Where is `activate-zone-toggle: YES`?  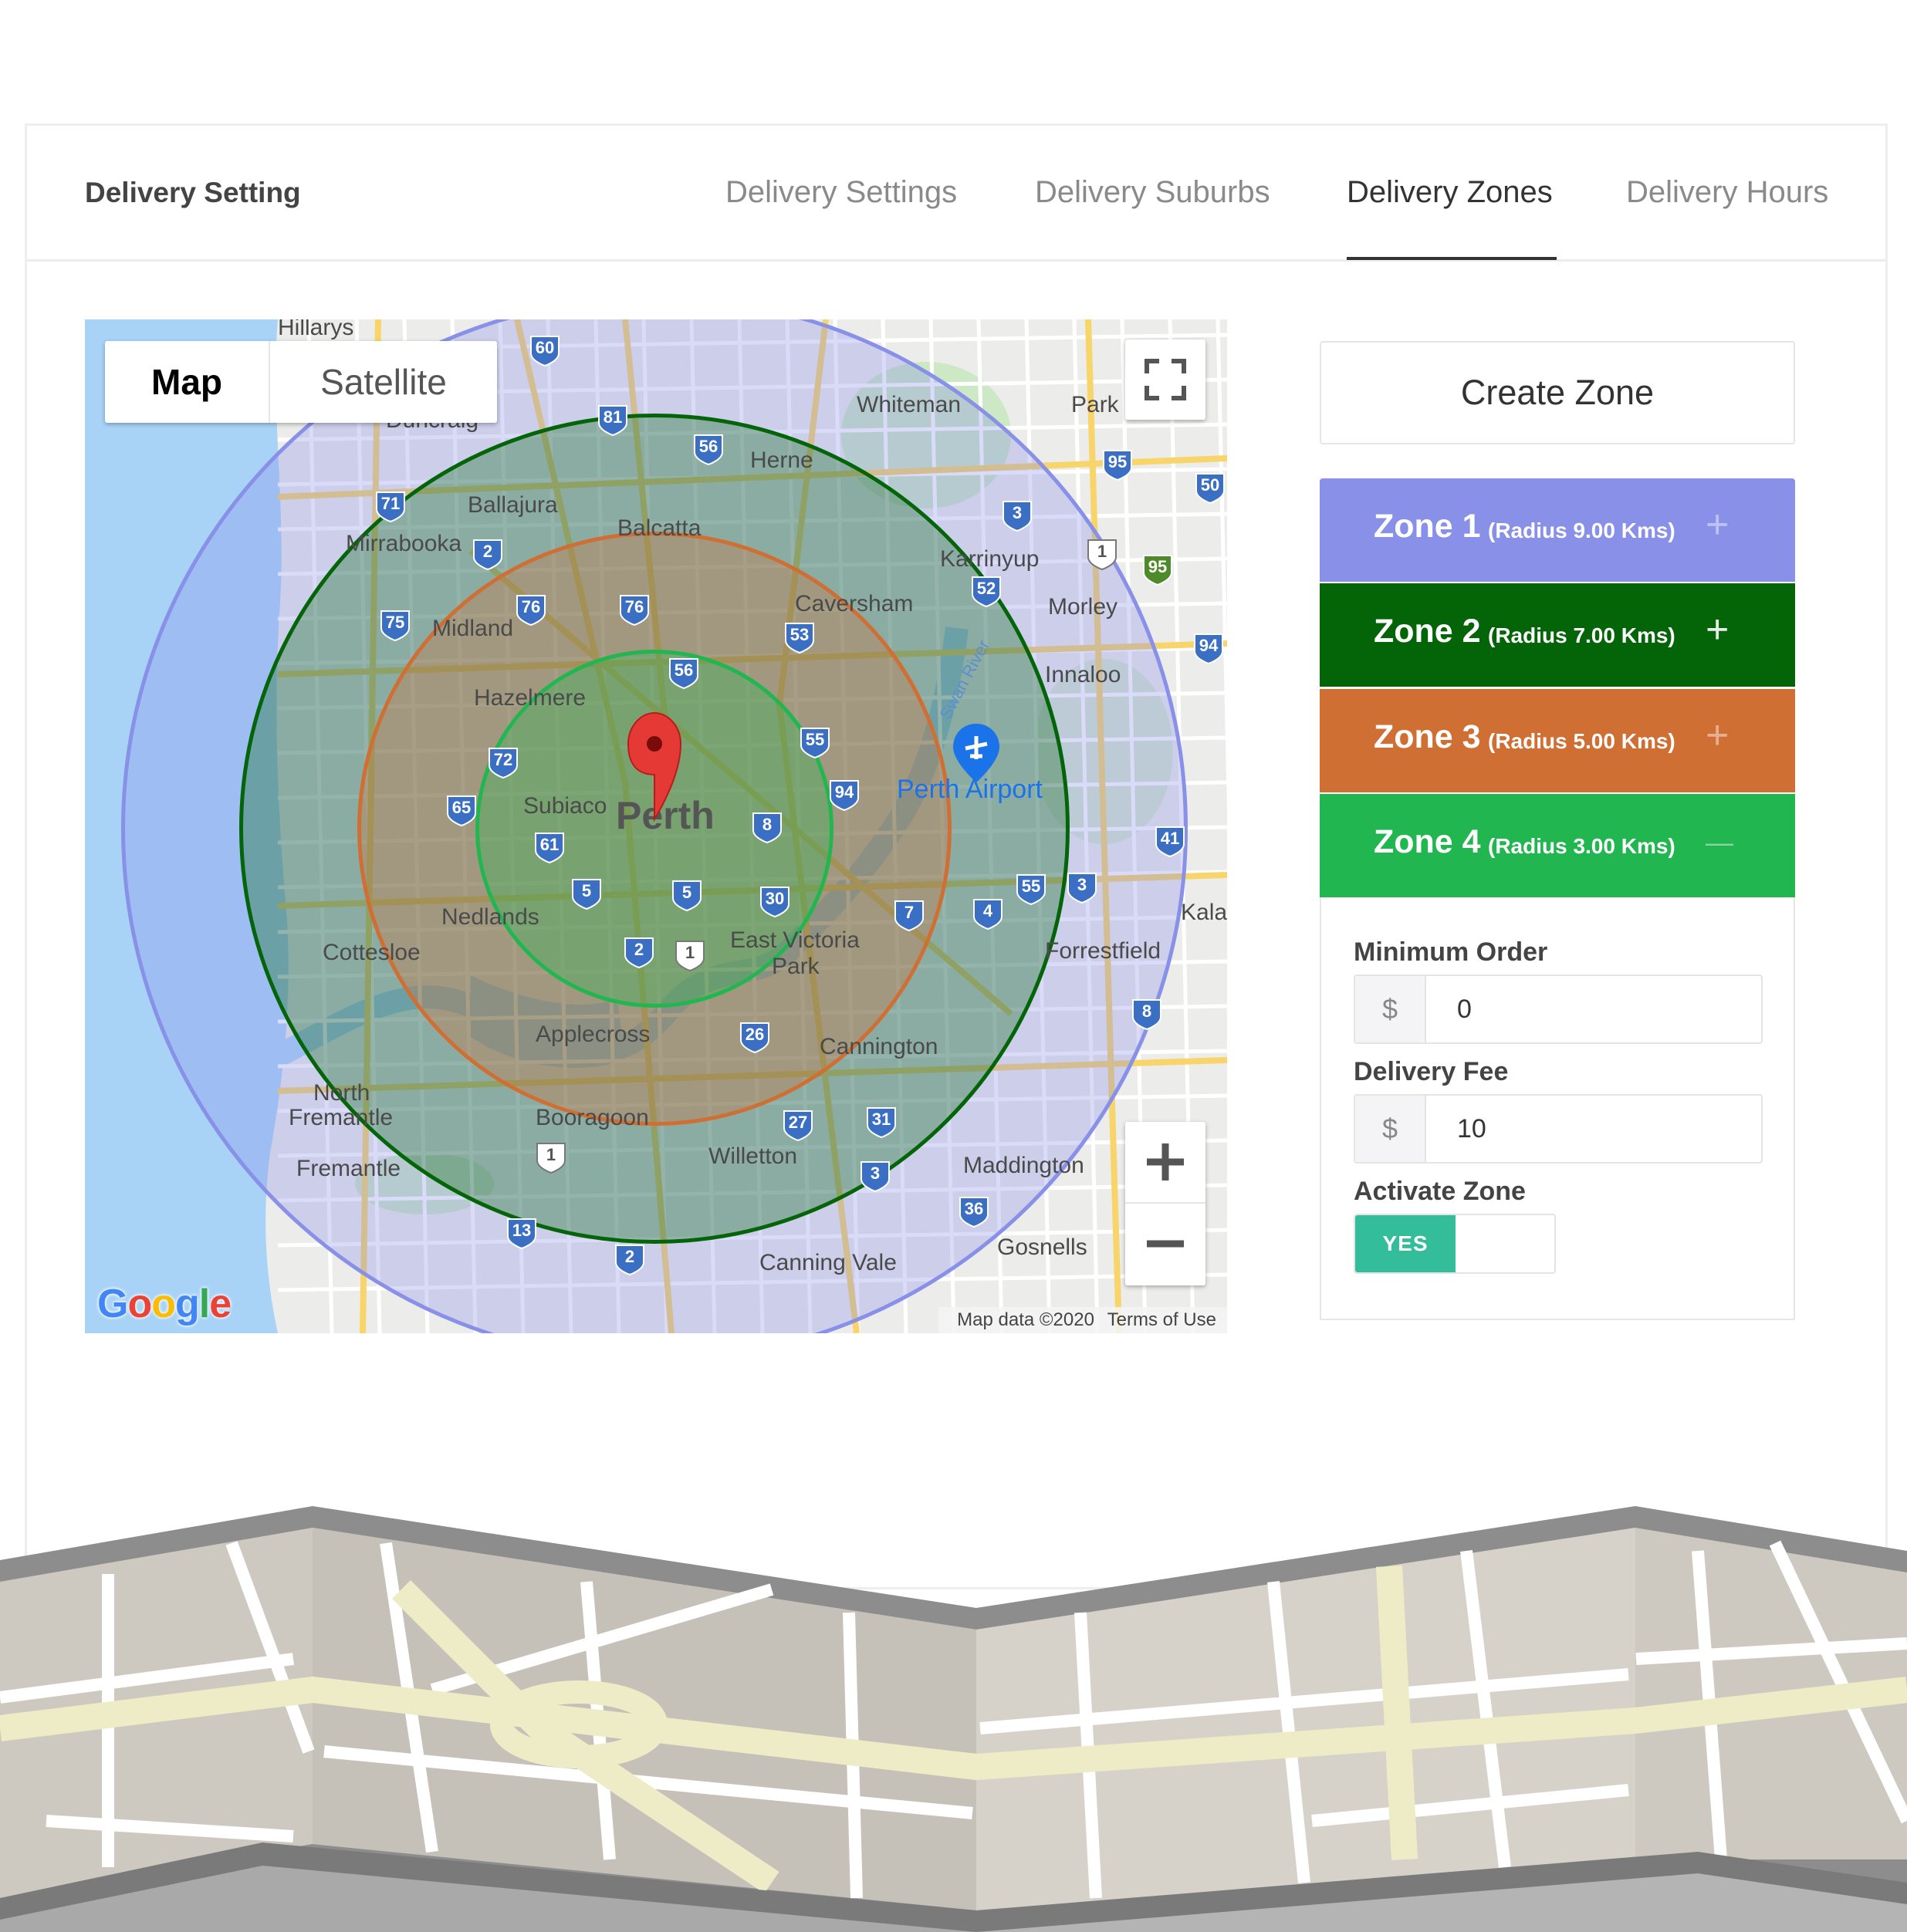
activate-zone-toggle: YES is located at coordinates (1455, 1244).